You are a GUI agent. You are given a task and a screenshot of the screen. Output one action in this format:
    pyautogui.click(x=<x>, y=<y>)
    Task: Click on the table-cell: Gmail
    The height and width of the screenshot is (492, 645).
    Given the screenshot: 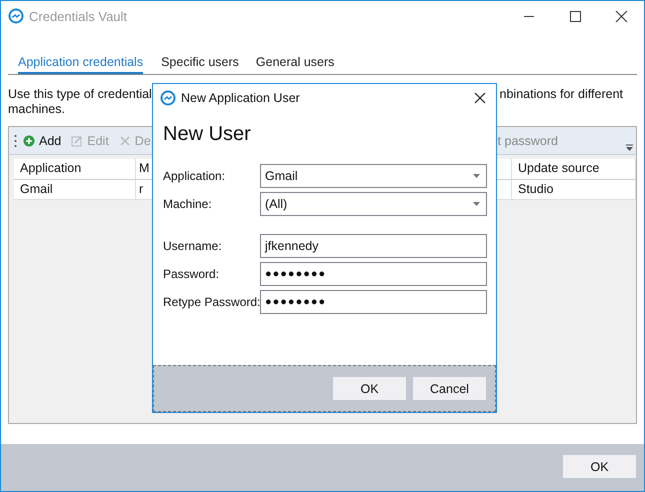 What is the action you would take?
    pyautogui.click(x=75, y=190)
    